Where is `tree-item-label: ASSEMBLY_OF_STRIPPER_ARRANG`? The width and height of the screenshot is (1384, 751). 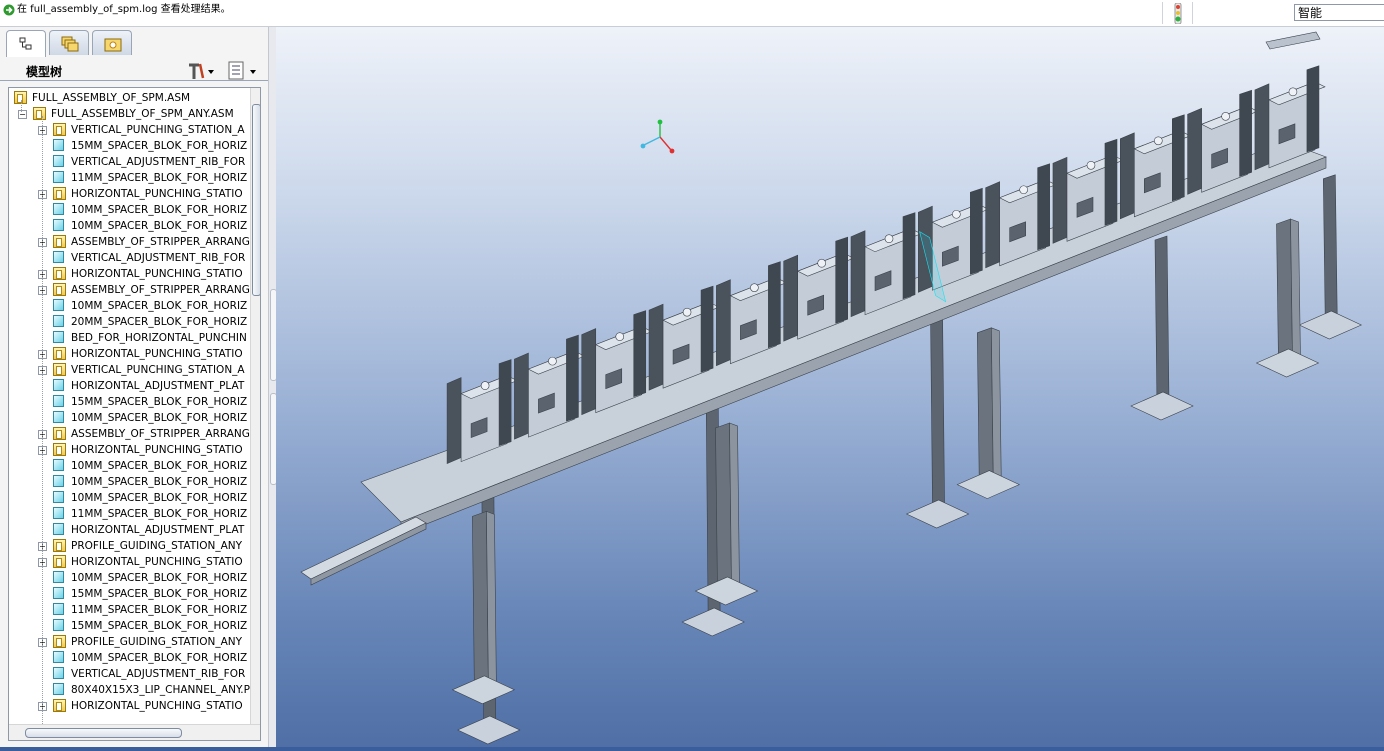
tree-item-label: ASSEMBLY_OF_STRIPPER_ARRANG is located at coordinates (160, 242).